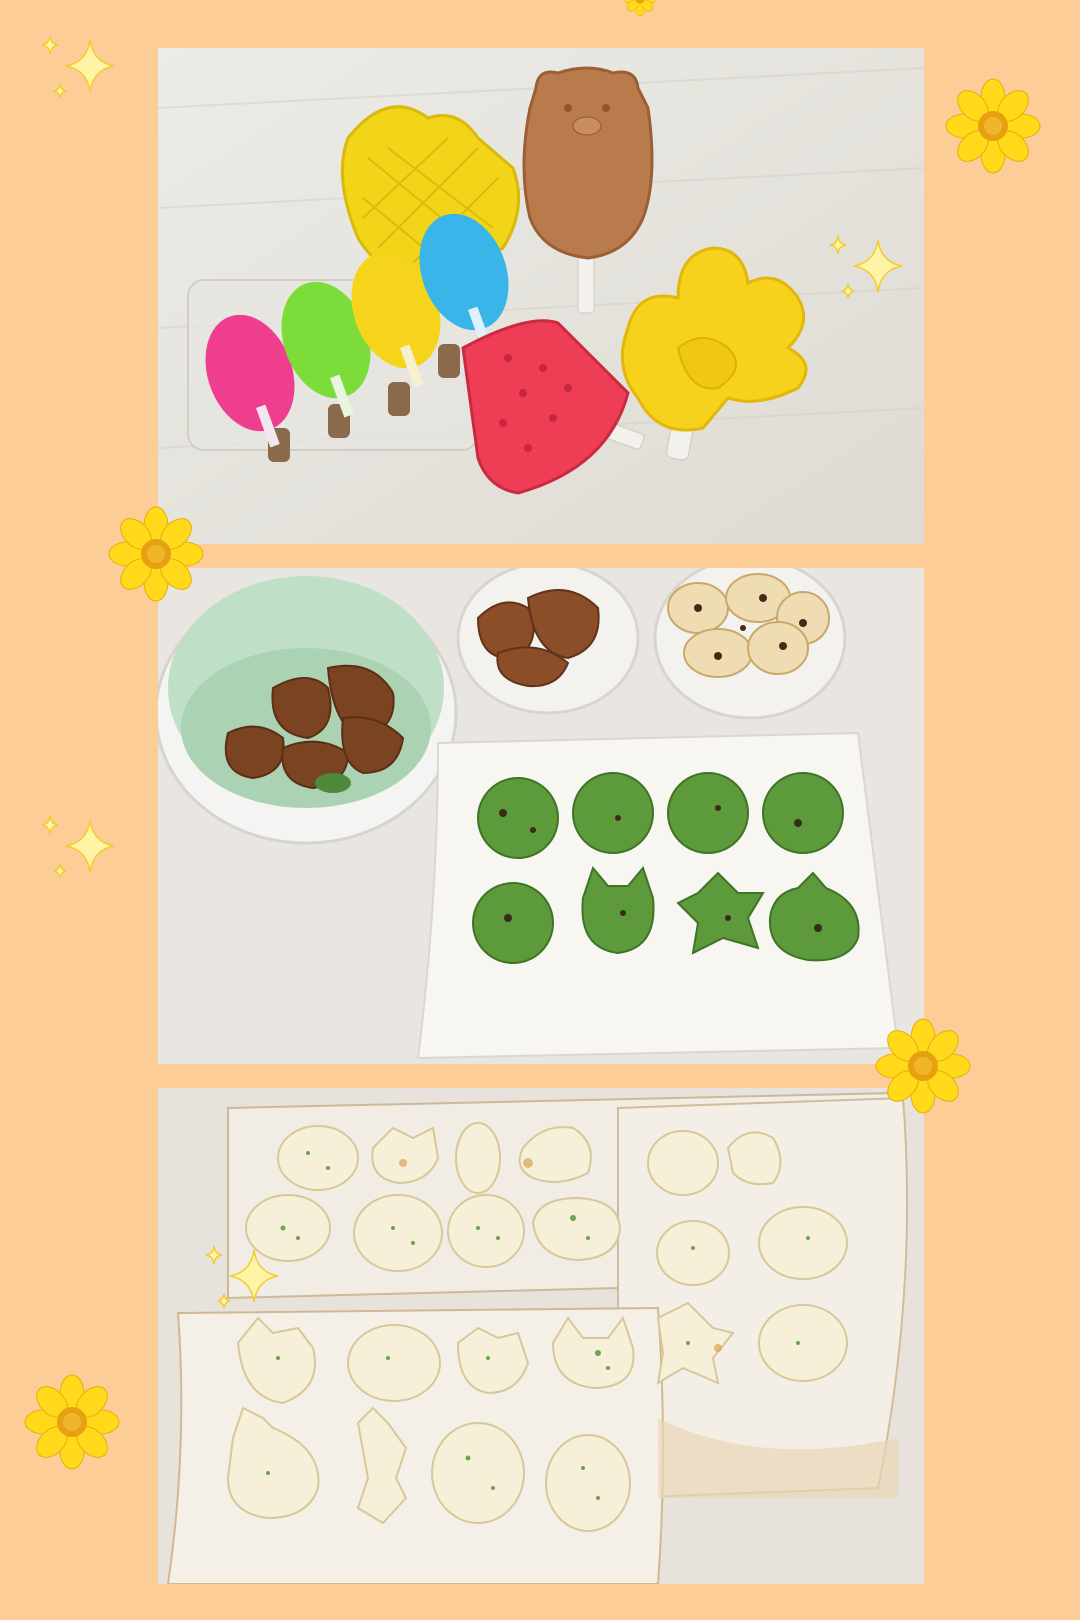 This screenshot has width=1080, height=1620. What do you see at coordinates (750, 644) in the screenshot?
I see `white-cookie-container` at bounding box center [750, 644].